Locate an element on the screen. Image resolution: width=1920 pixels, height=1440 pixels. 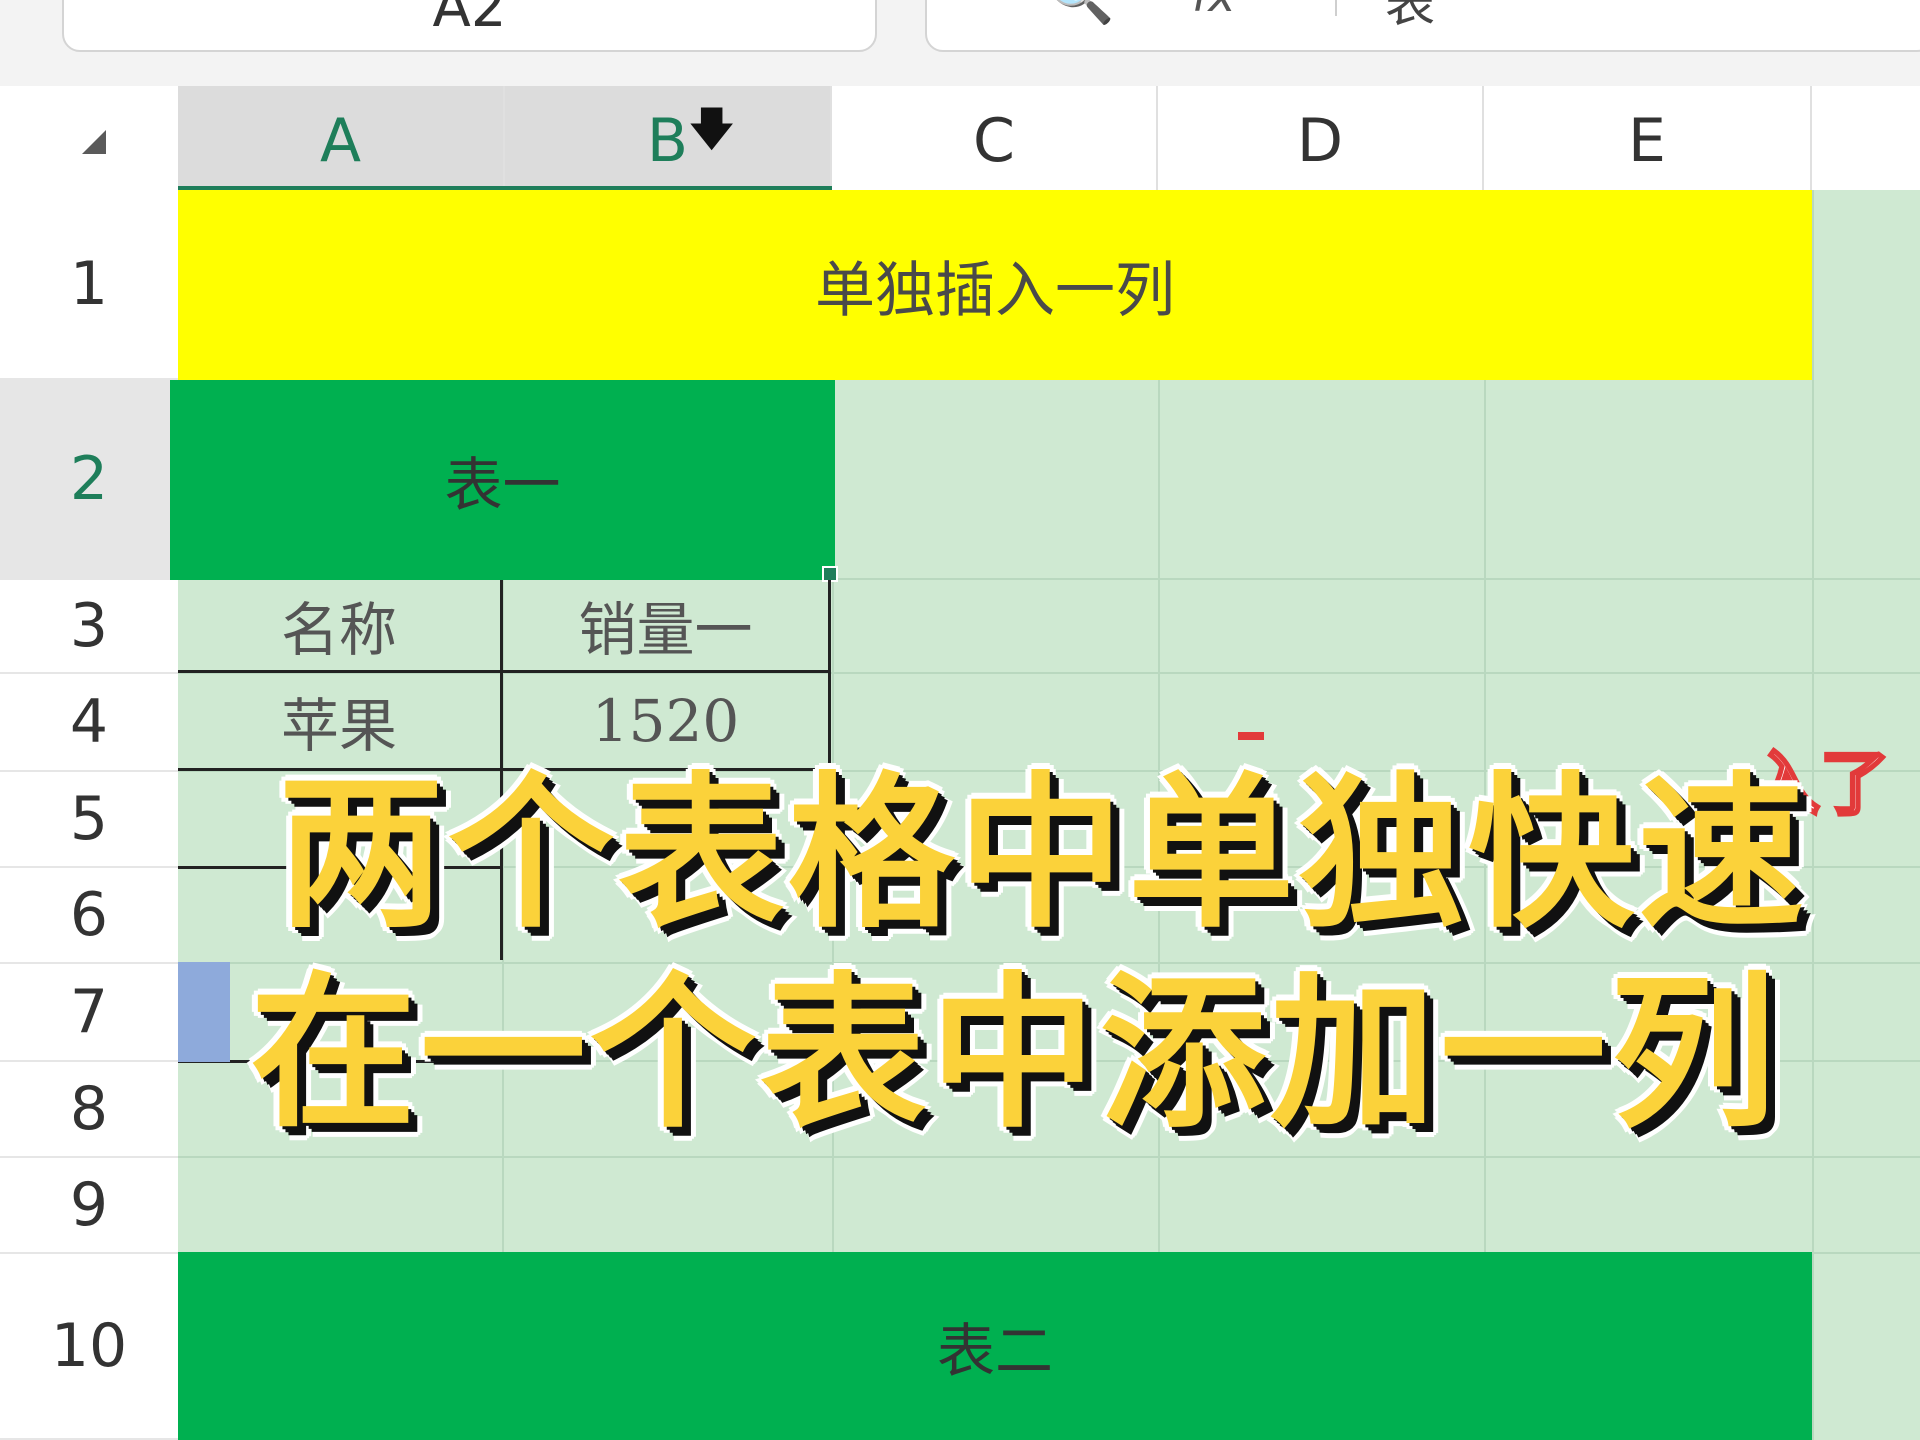
row-header-5: 5 is located at coordinates (89, 820).